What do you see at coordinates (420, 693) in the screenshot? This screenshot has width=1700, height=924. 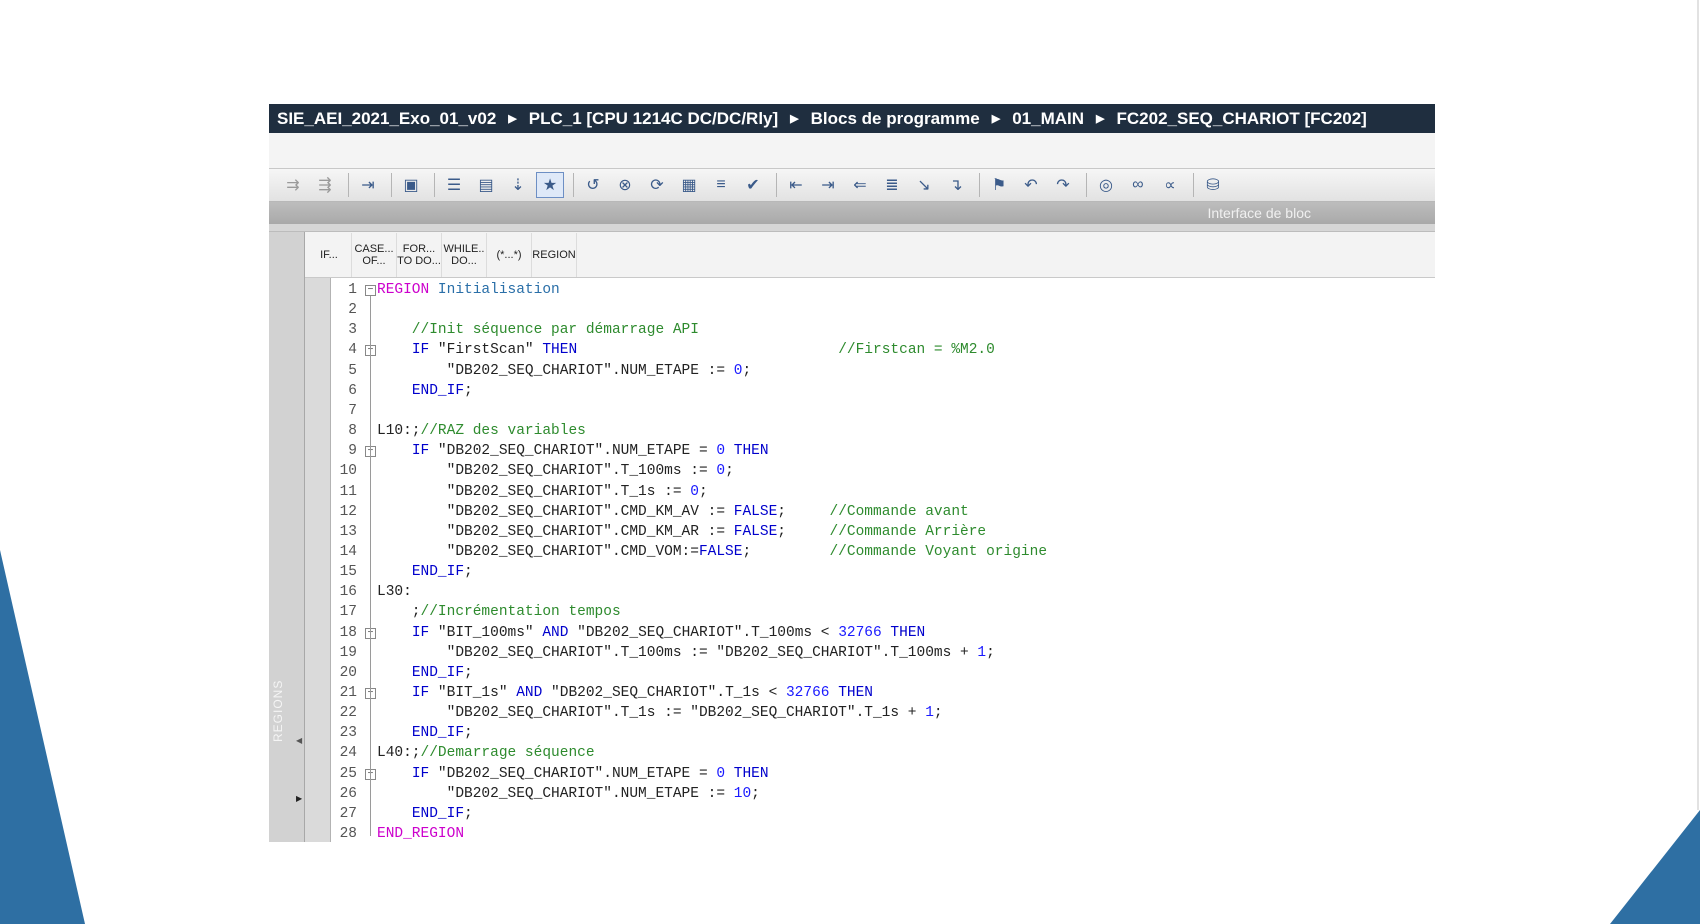 I see `code-token: IF` at bounding box center [420, 693].